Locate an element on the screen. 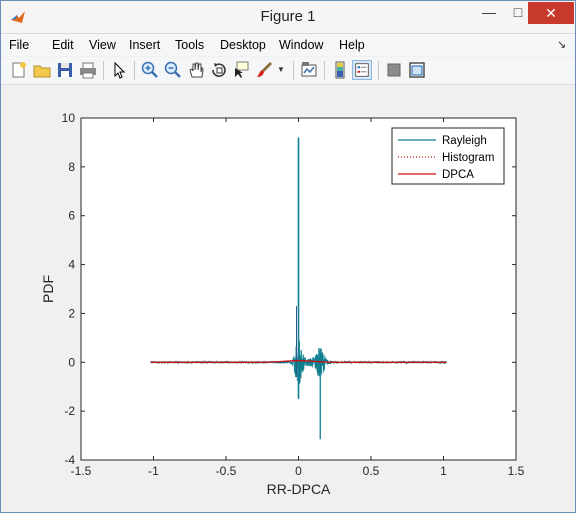 The image size is (576, 513). y-axis-label: PDF is located at coordinates (48, 289).